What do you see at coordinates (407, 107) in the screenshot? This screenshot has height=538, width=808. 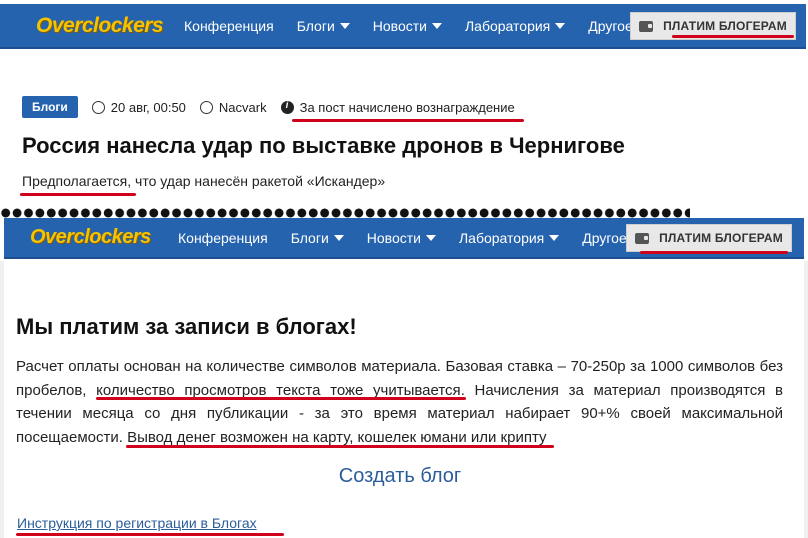 I see `reward-text: За пост начислено вознаграждение` at bounding box center [407, 107].